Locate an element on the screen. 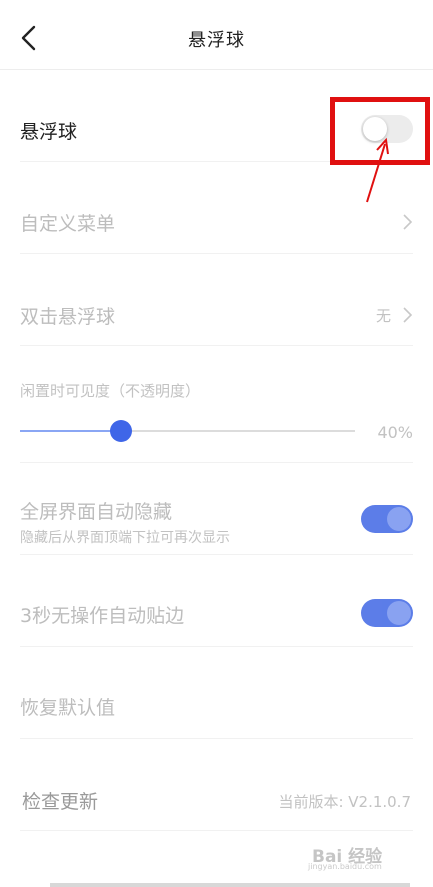  double-click-value: 无 is located at coordinates (383, 316).